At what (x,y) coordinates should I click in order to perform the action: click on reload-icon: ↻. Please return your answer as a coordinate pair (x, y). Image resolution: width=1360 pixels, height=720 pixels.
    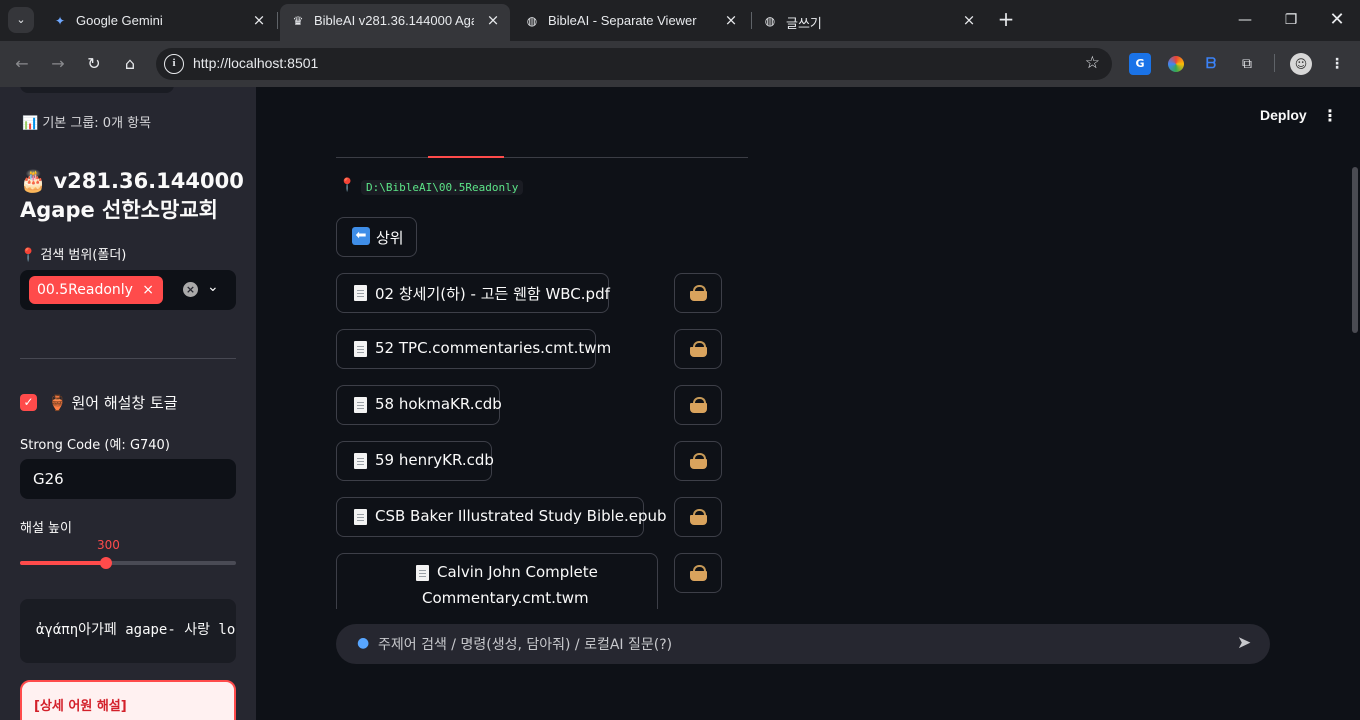
    Looking at the image, I should click on (94, 64).